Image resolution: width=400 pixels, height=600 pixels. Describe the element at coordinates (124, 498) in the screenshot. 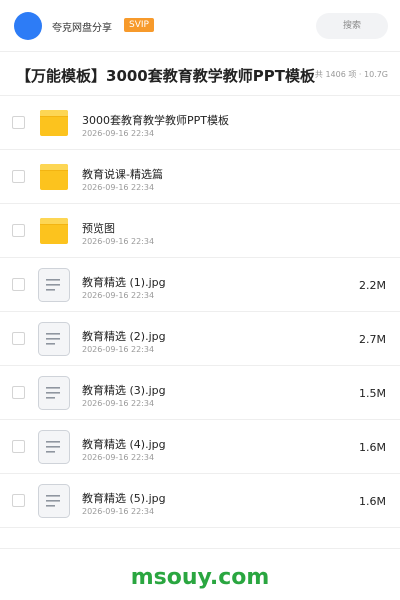

I see `file-name: 教育精选 (5).jpg` at that location.